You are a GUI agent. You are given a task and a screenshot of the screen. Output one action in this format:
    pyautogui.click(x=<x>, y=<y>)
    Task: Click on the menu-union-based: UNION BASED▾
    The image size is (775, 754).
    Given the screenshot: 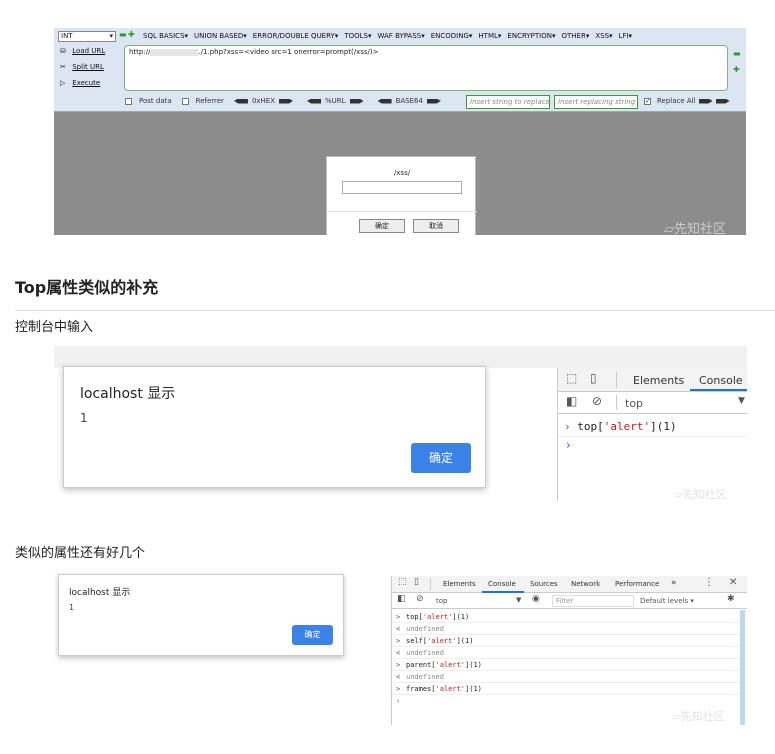 What is the action you would take?
    pyautogui.click(x=220, y=36)
    